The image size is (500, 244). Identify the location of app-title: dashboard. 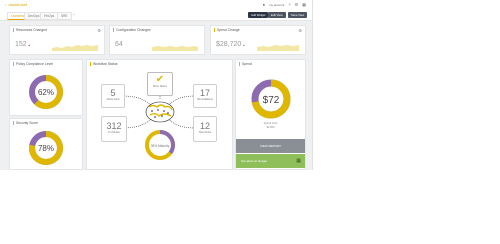
(18, 4).